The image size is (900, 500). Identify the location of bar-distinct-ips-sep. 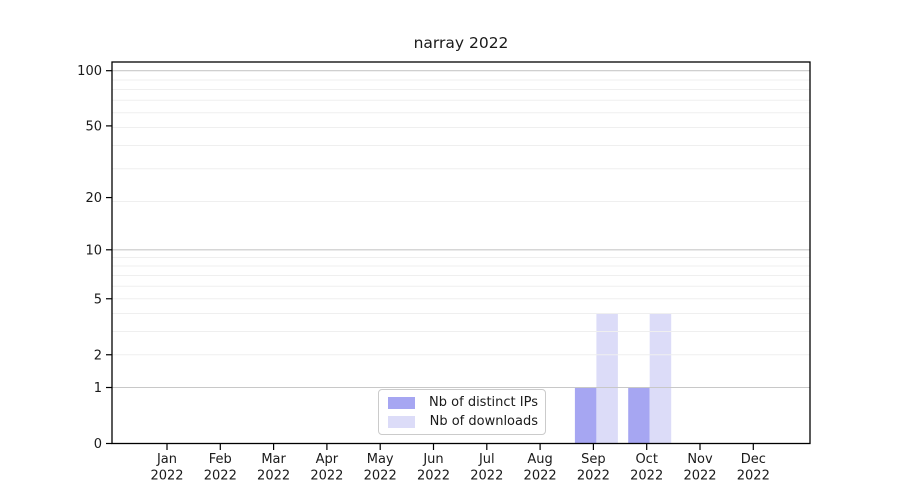
(585, 415).